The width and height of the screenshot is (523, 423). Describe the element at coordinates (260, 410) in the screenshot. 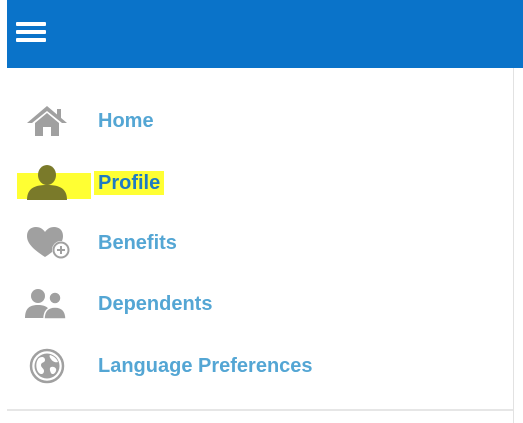

I see `menu-divider` at that location.